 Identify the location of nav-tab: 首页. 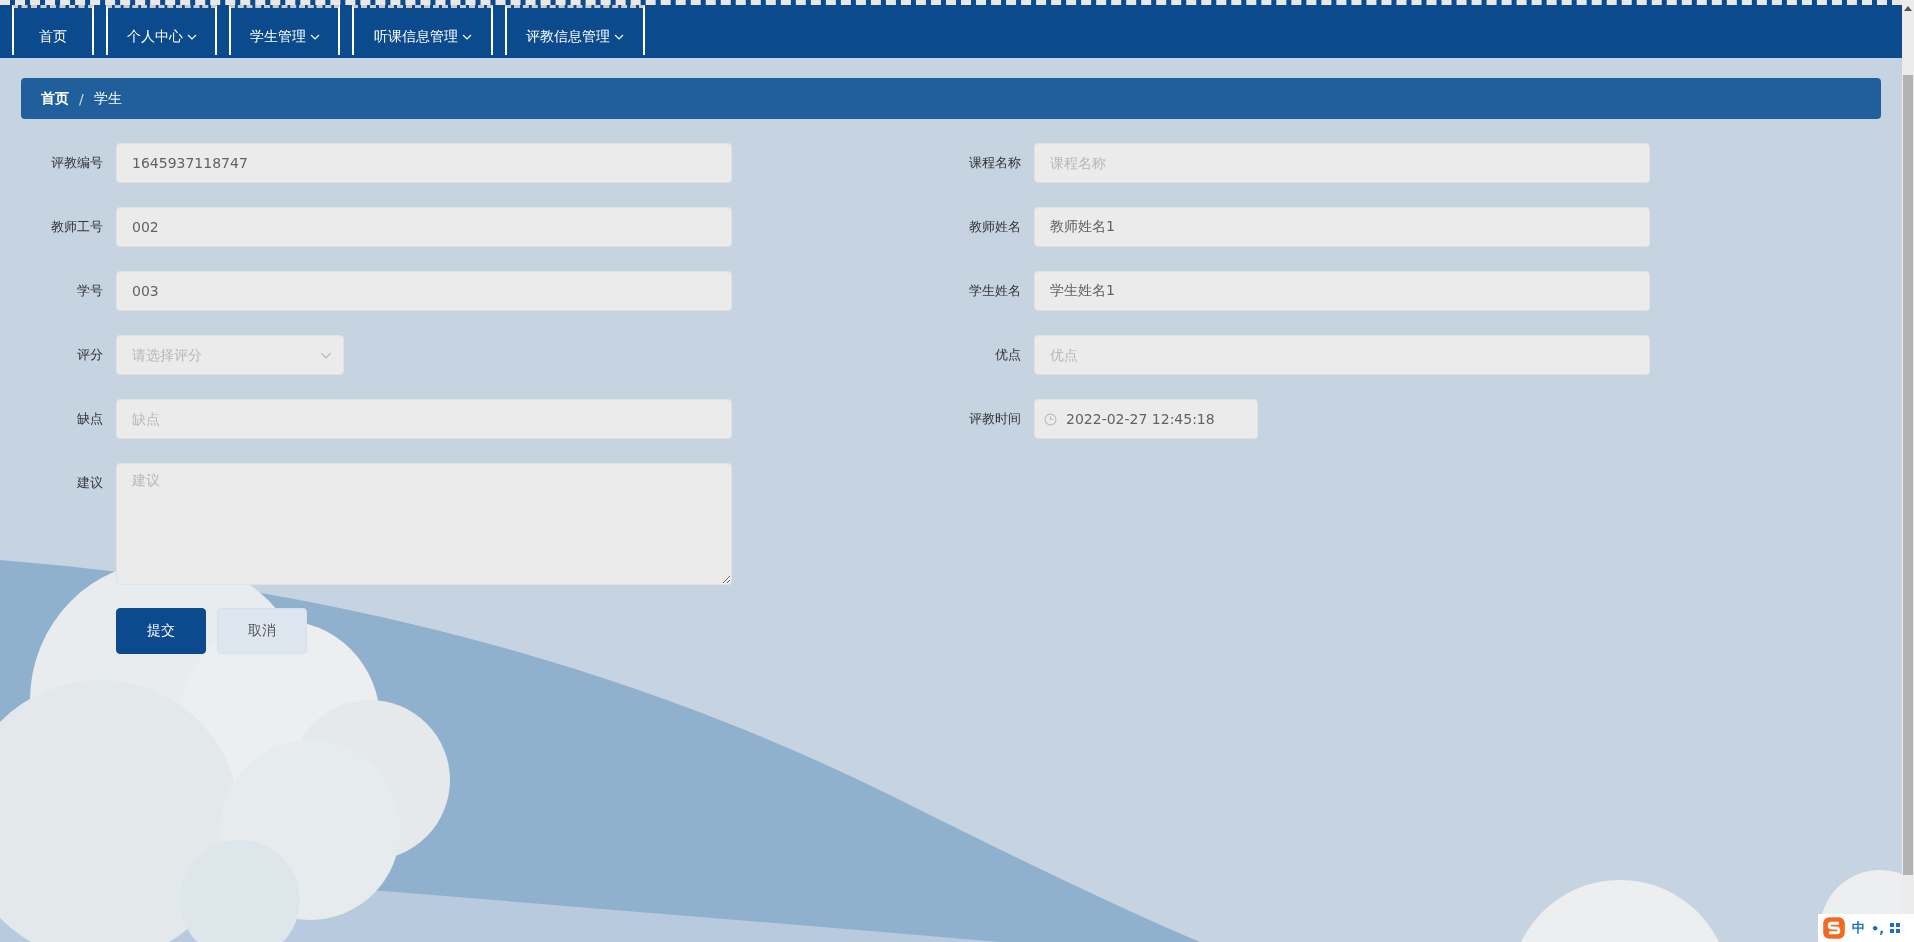
(53, 30).